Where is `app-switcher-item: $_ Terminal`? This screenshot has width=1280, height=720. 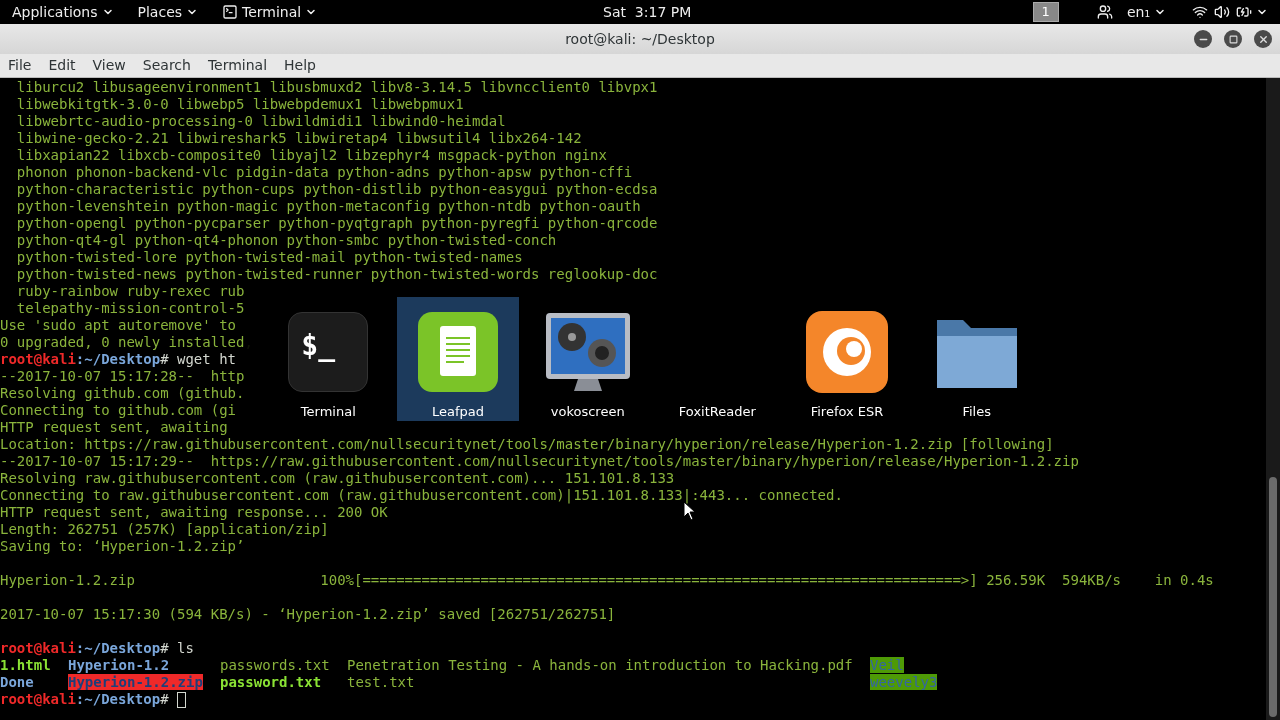
app-switcher-item: $_ Terminal is located at coordinates (328, 359).